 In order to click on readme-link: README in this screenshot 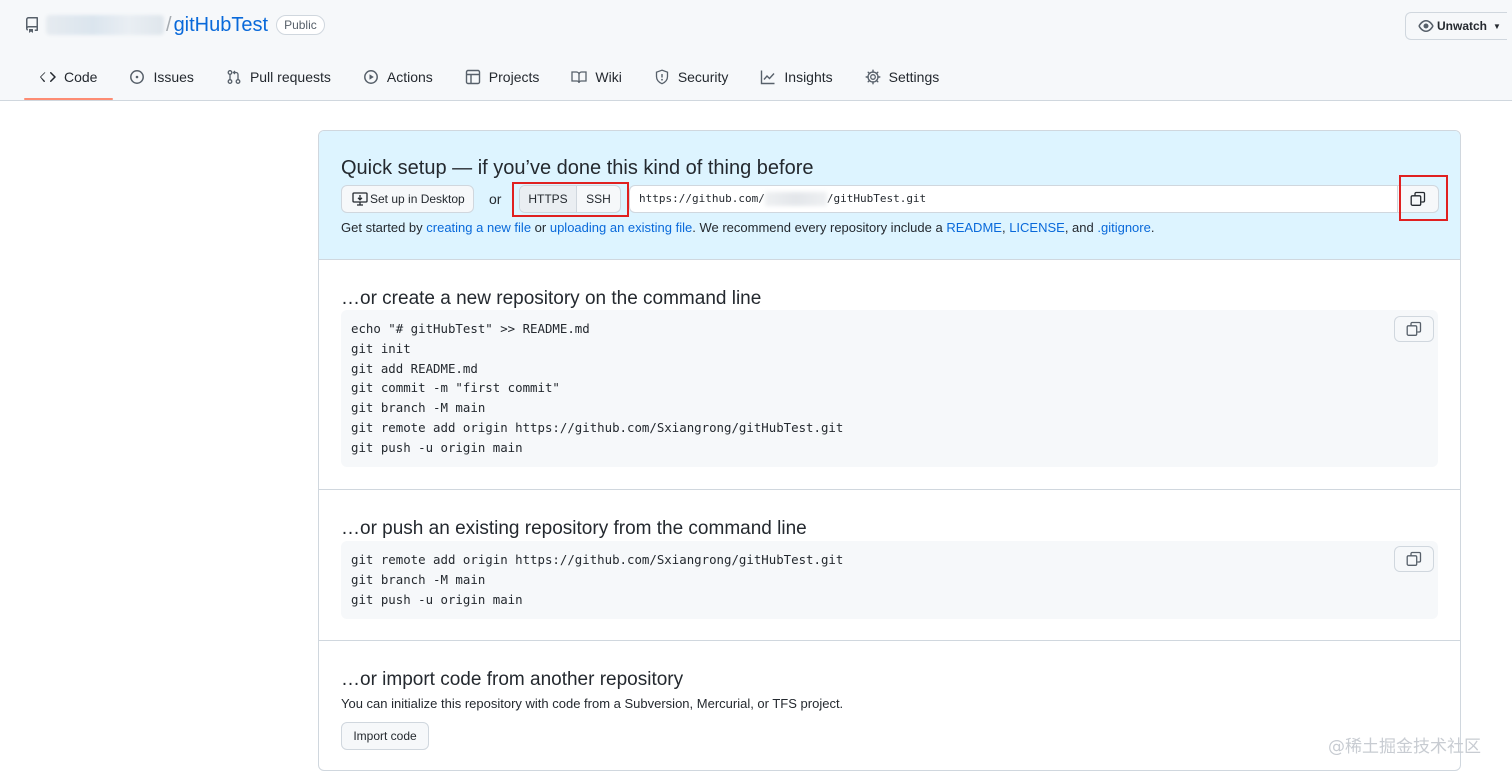, I will do `click(974, 227)`.